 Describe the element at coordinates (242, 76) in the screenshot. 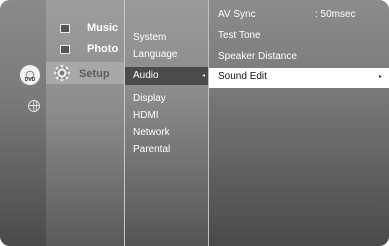

I see `setting-label: Sound Edit` at that location.